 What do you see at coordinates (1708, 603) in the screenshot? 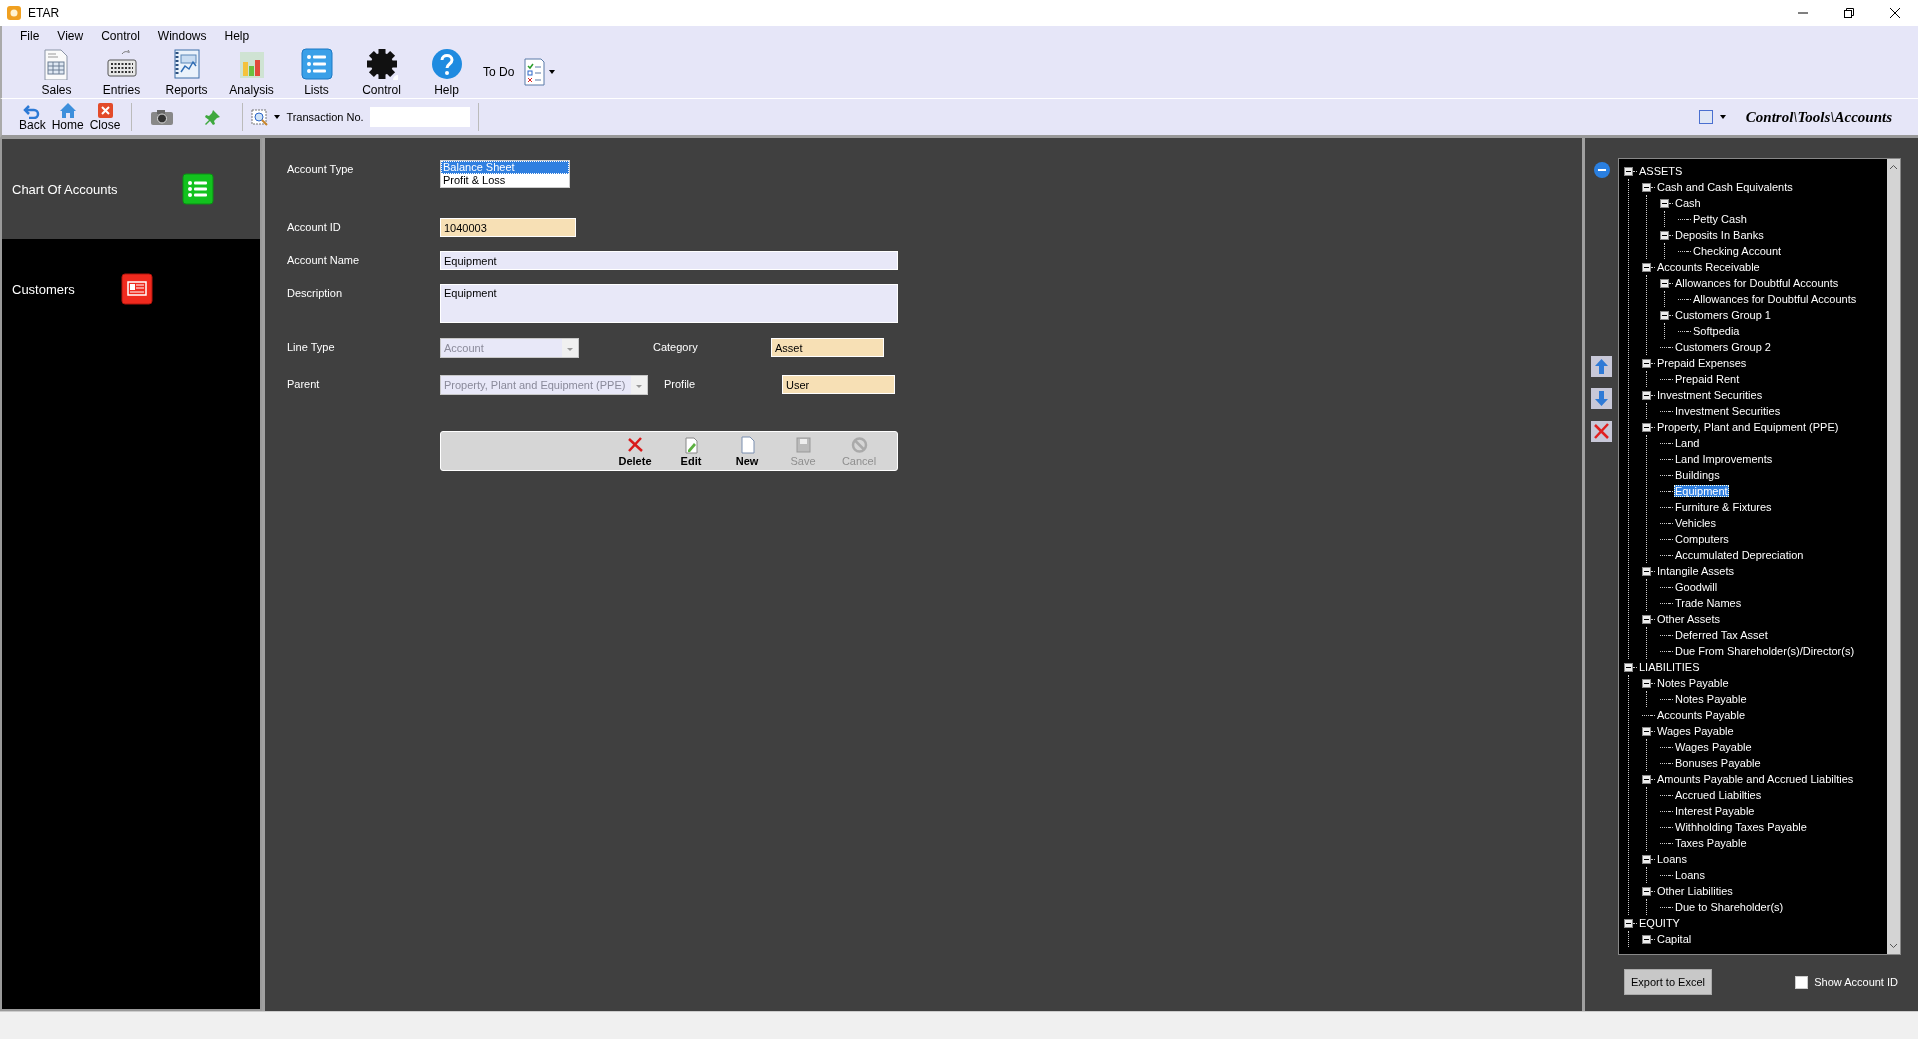
I see `tree-item: Trade Names` at bounding box center [1708, 603].